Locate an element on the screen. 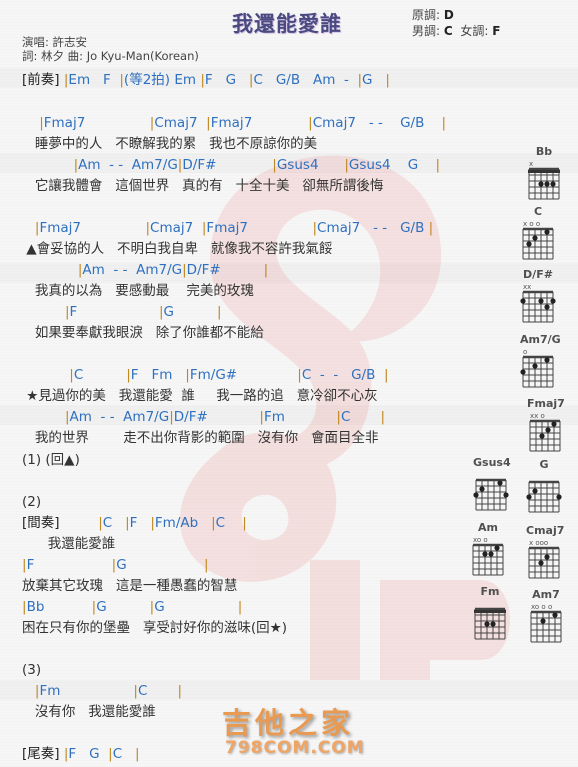 This screenshot has width=578, height=767. section-tag: [間奏] is located at coordinates (41, 523).